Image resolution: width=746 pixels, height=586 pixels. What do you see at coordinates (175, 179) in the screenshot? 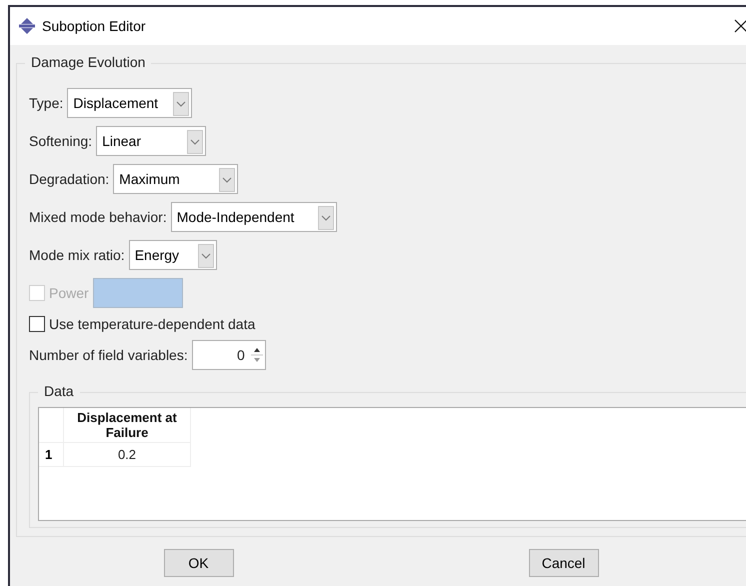
I see `dropdown: Maximum` at bounding box center [175, 179].